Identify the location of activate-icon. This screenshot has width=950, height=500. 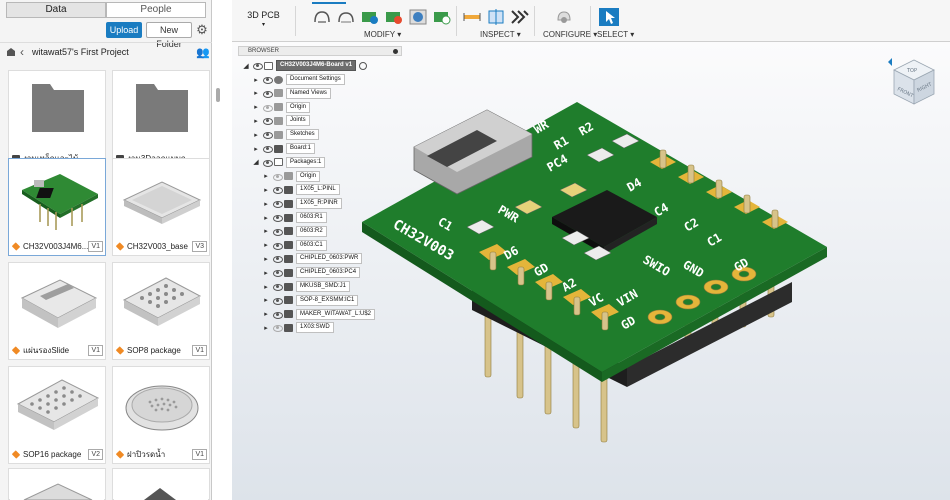
(363, 65).